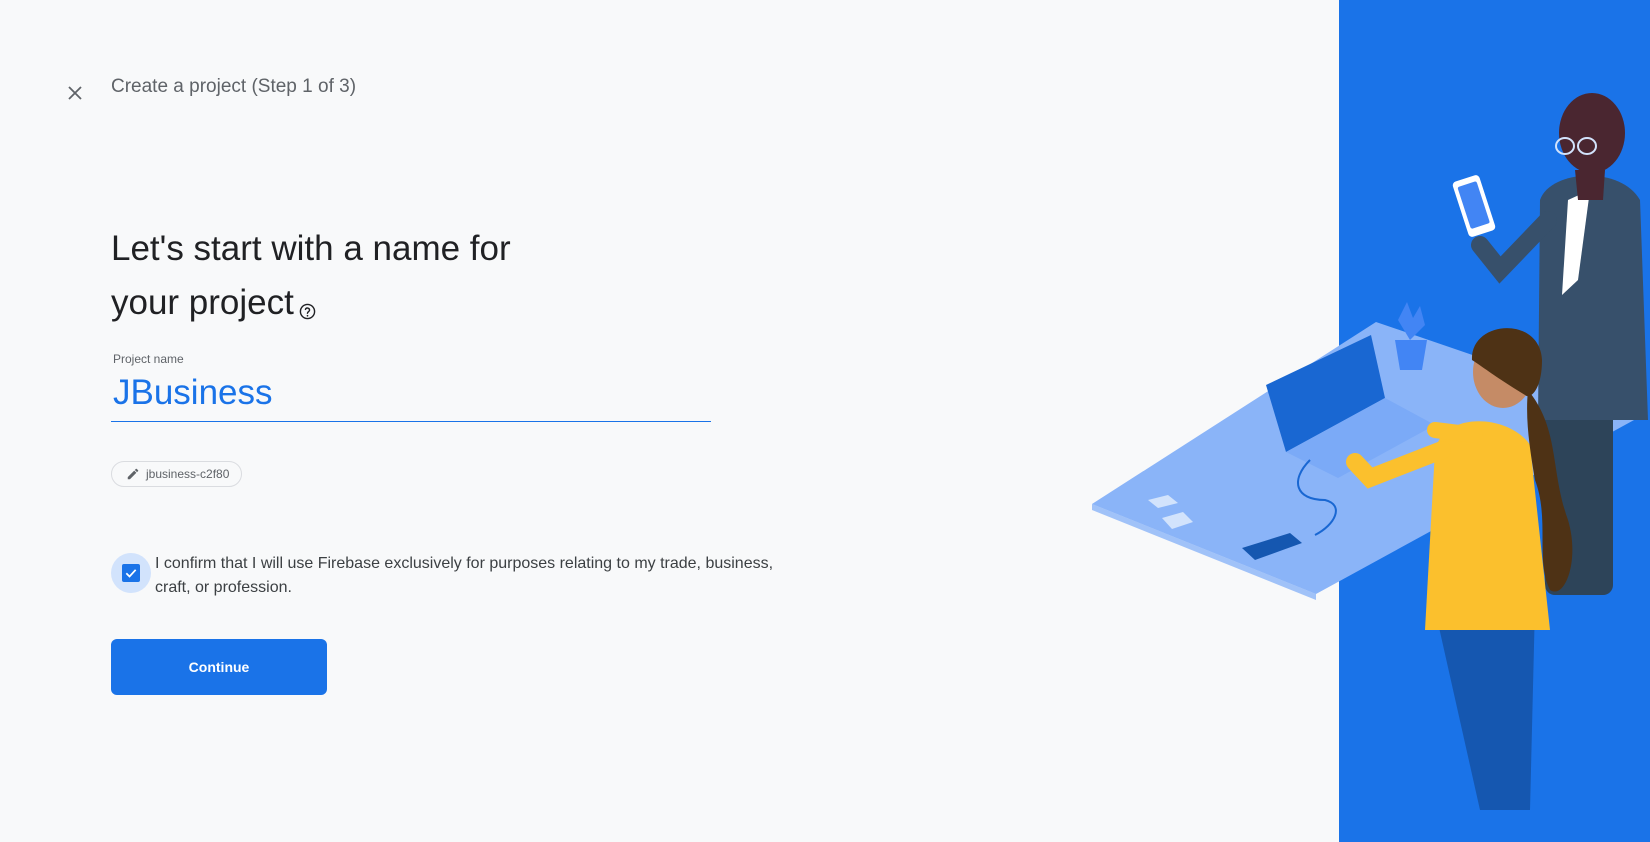  Describe the element at coordinates (1593, 297) in the screenshot. I see `man-hoodie` at that location.